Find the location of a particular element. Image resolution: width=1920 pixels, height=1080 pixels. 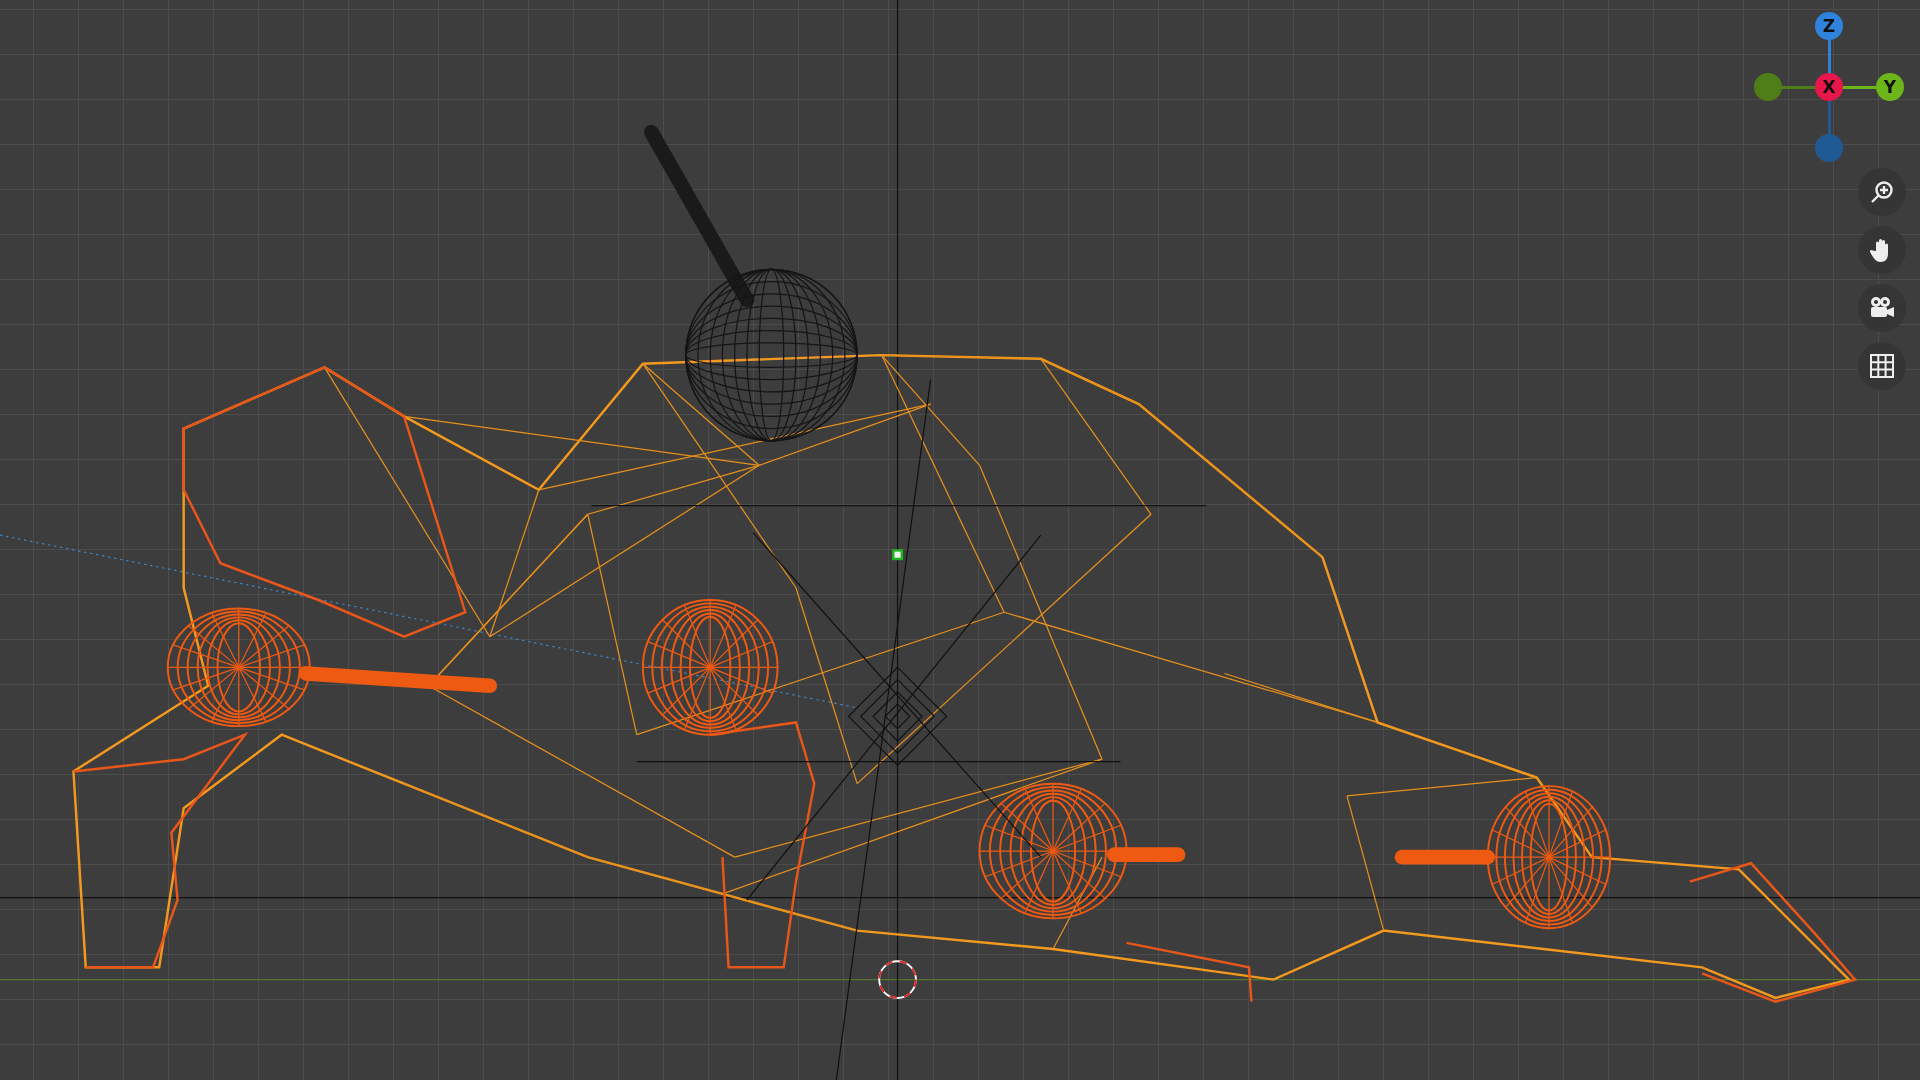

camera-button is located at coordinates (1882, 308).